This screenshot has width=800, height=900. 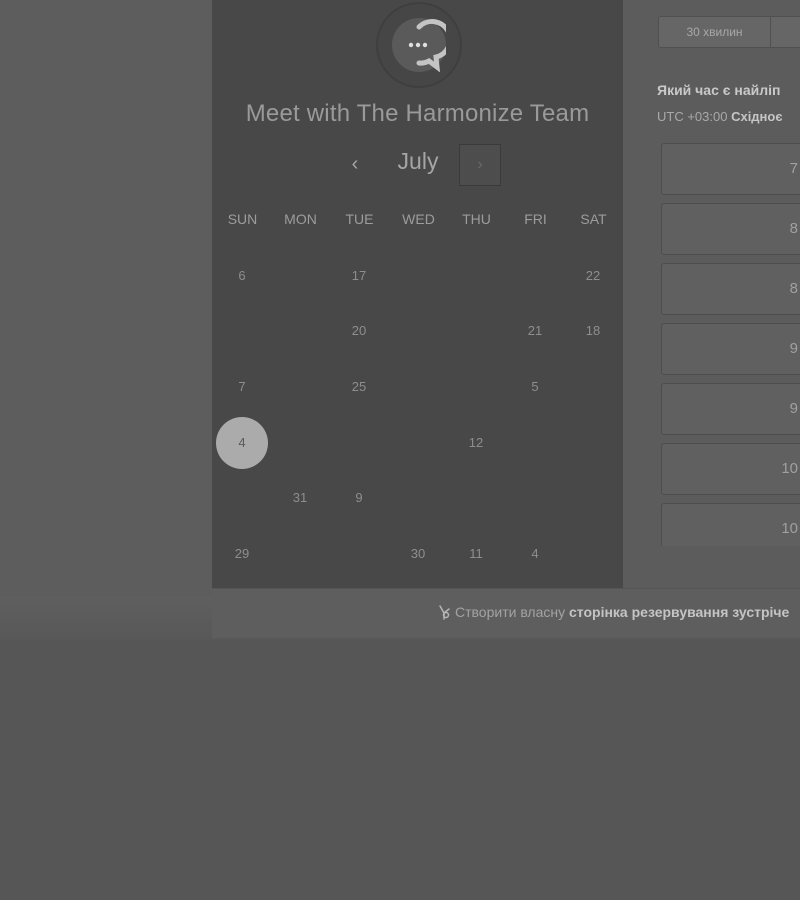 I want to click on calendar-day: 11, so click(x=476, y=554).